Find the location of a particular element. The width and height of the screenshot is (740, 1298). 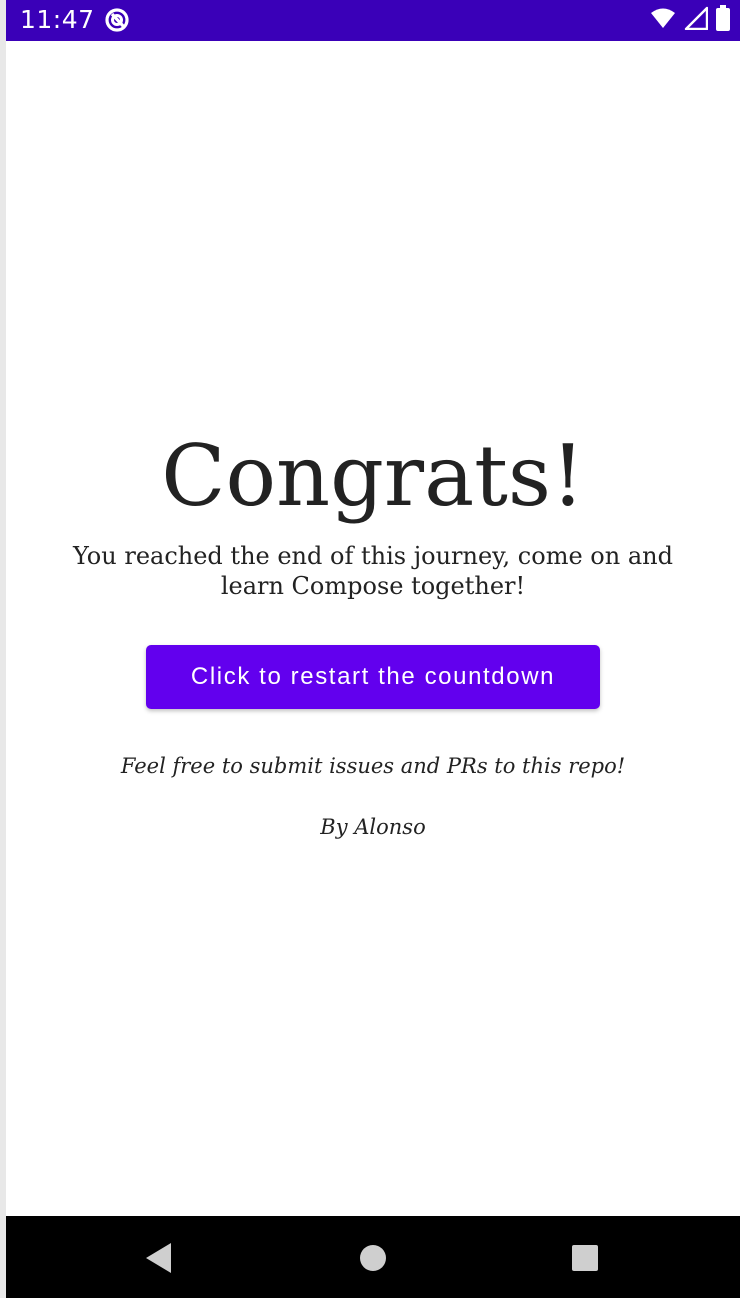

back-icon is located at coordinates (159, 1258).